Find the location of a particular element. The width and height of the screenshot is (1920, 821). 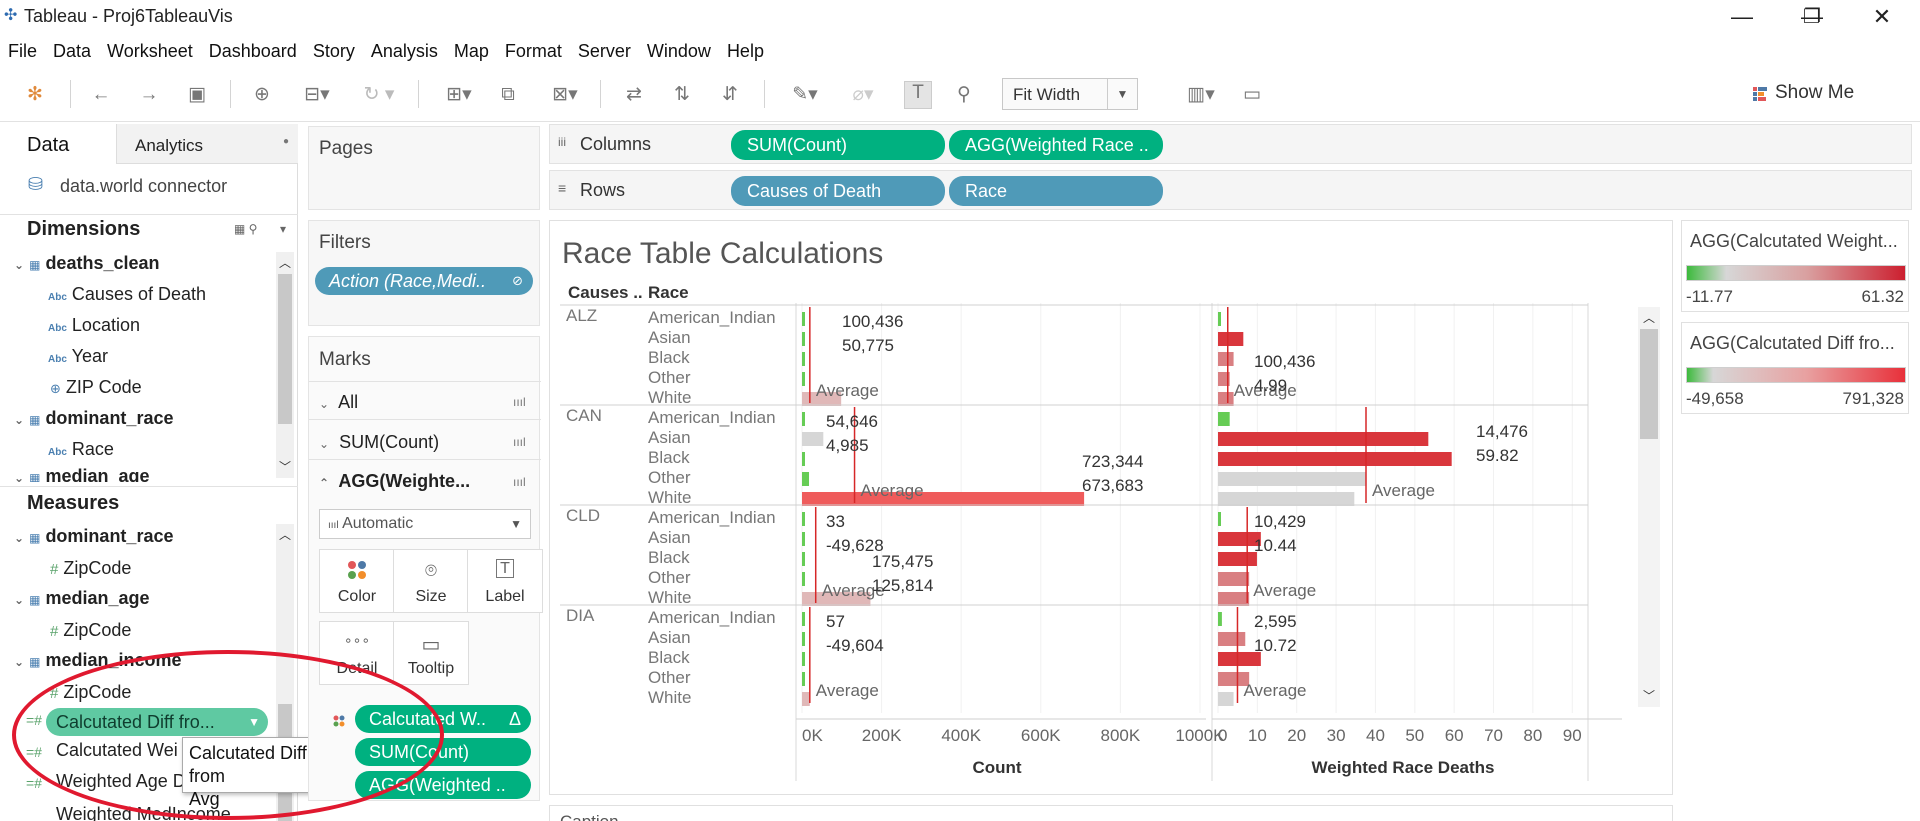

undo-icon: ← is located at coordinates (101, 95).